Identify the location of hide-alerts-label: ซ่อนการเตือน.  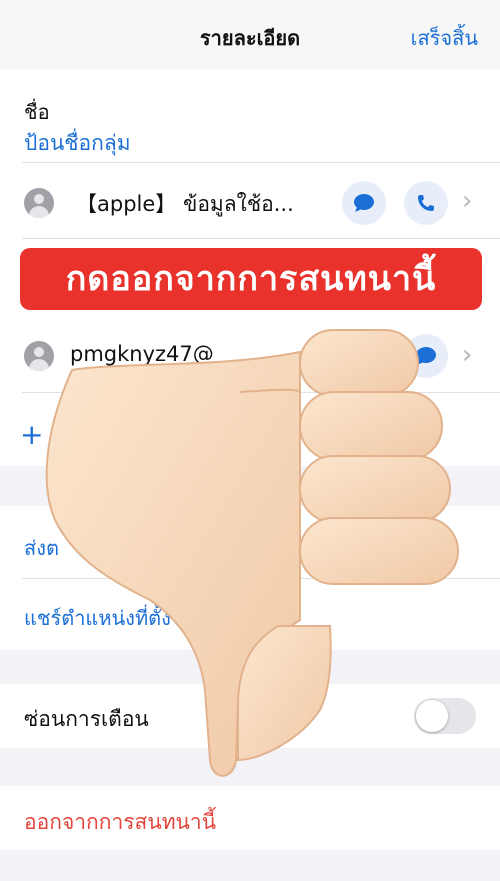
(86, 719).